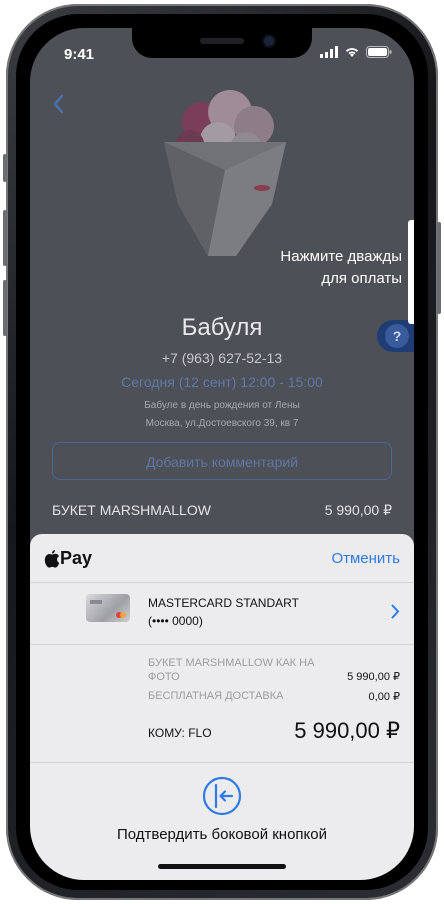 This screenshot has height=904, width=444. Describe the element at coordinates (222, 382) in the screenshot. I see `delivery-time: Сегодня (12 сент) 12:00 - 15:00` at that location.